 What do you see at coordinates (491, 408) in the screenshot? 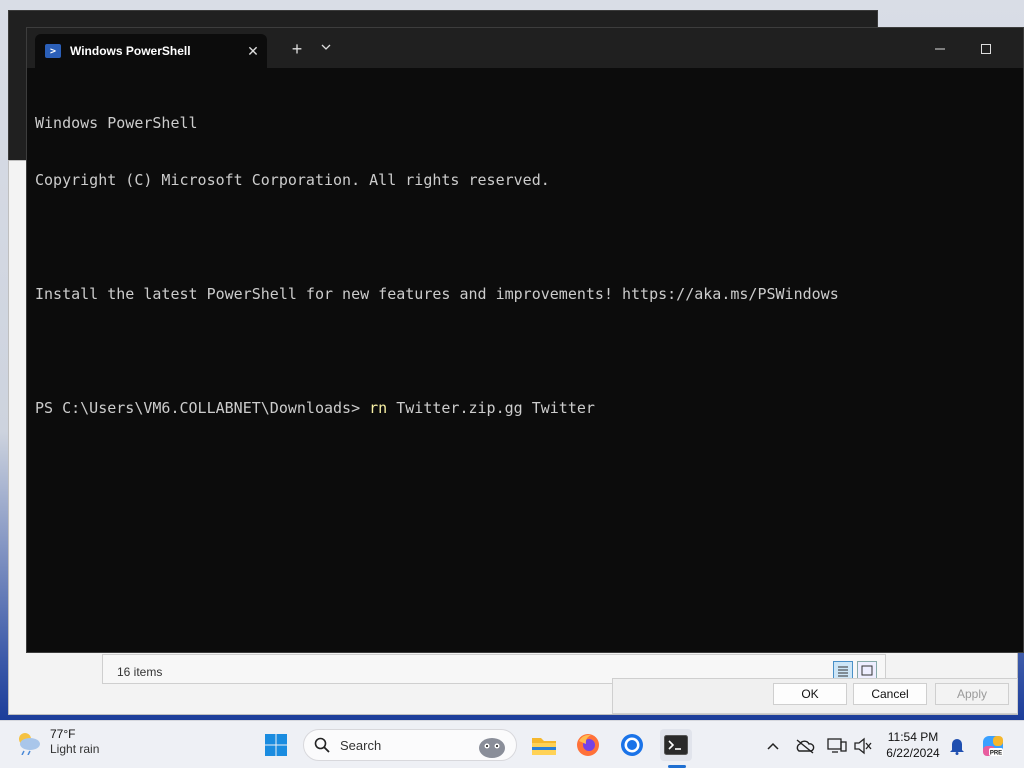
I see `command-args: Twitter.zip.gg Twitter` at bounding box center [491, 408].